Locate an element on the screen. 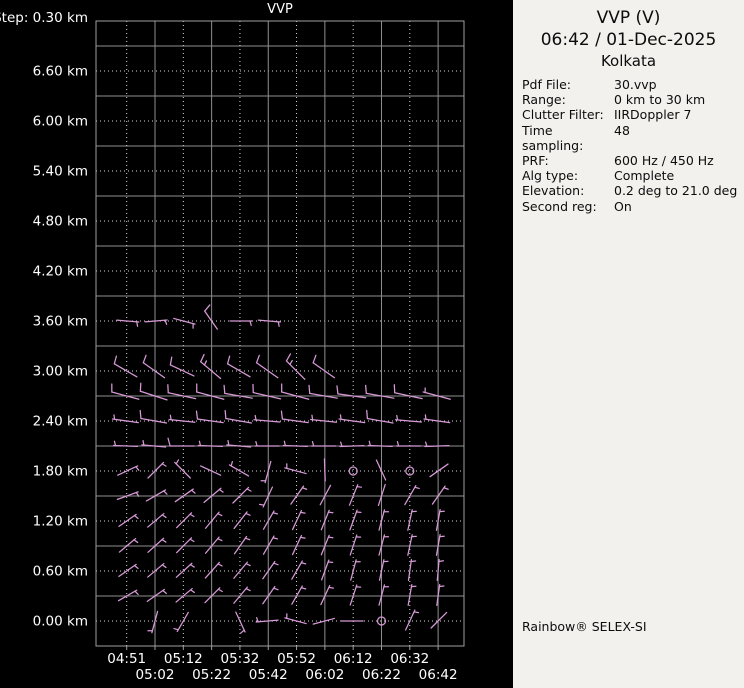  info-value: 48 is located at coordinates (622, 130).